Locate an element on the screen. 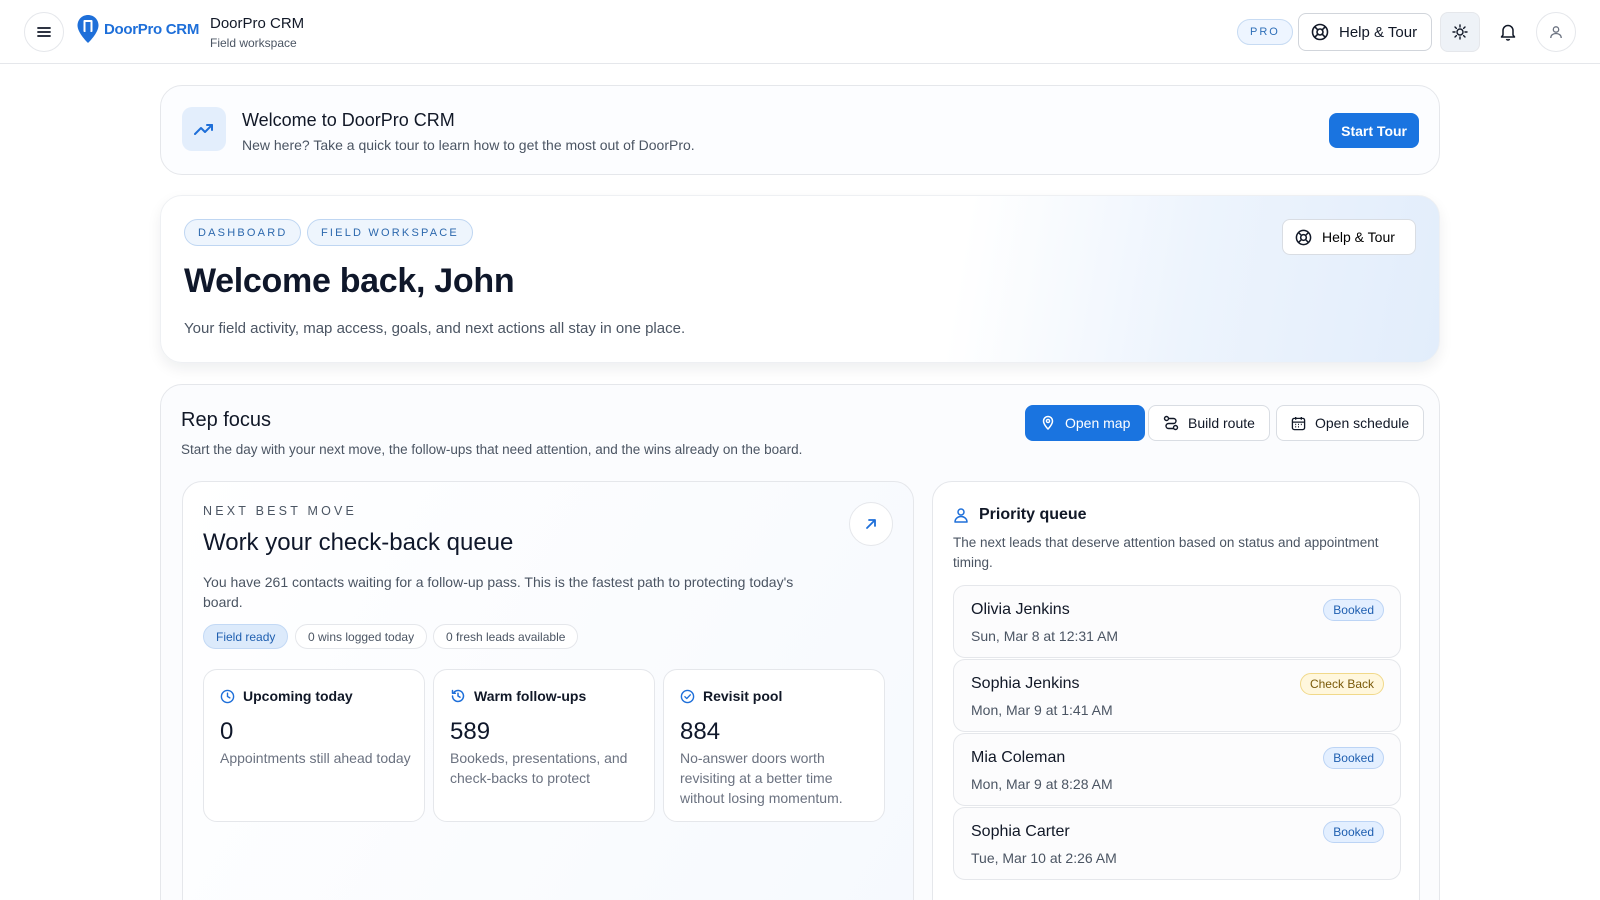 This screenshot has width=1600, height=900. theme-toggle-button is located at coordinates (1460, 32).